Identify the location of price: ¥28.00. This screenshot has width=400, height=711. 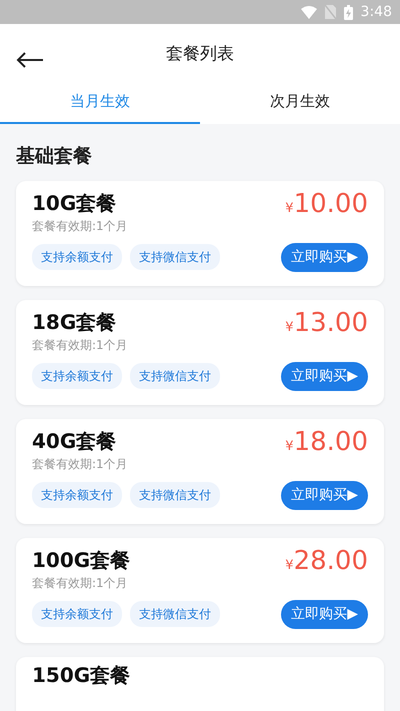
(326, 563).